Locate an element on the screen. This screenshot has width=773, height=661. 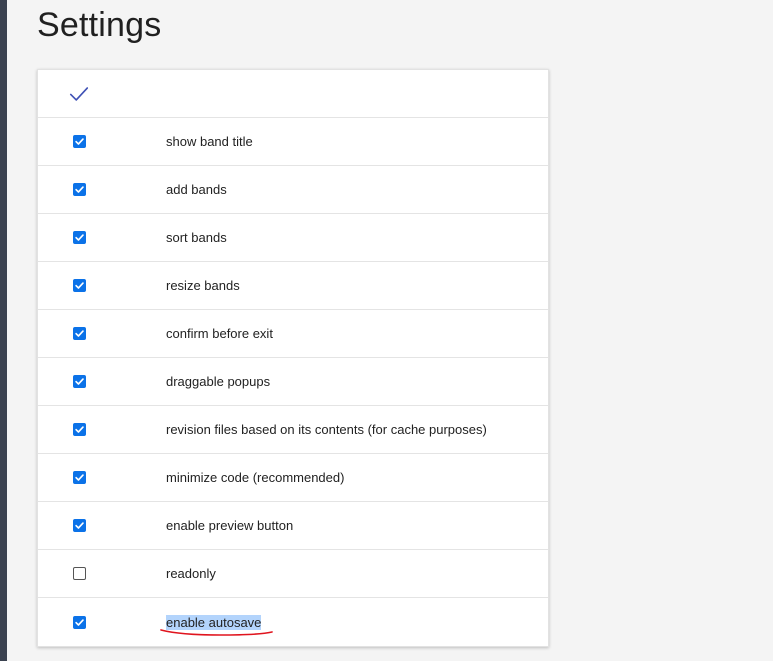
setting-row-enable-preview-button: enable preview button is located at coordinates (293, 526).